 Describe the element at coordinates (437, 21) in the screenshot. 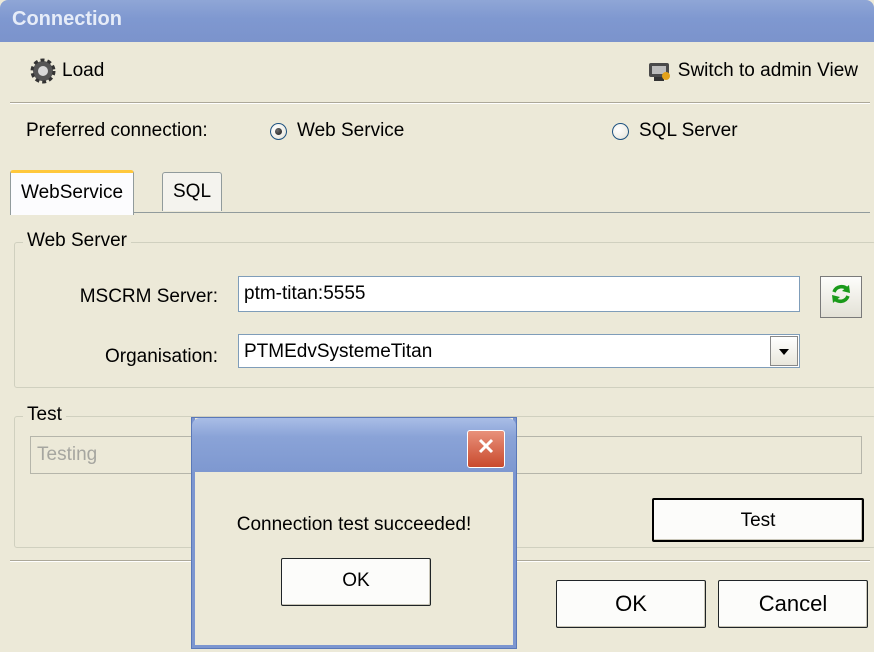

I see `title-bar: Connection` at that location.